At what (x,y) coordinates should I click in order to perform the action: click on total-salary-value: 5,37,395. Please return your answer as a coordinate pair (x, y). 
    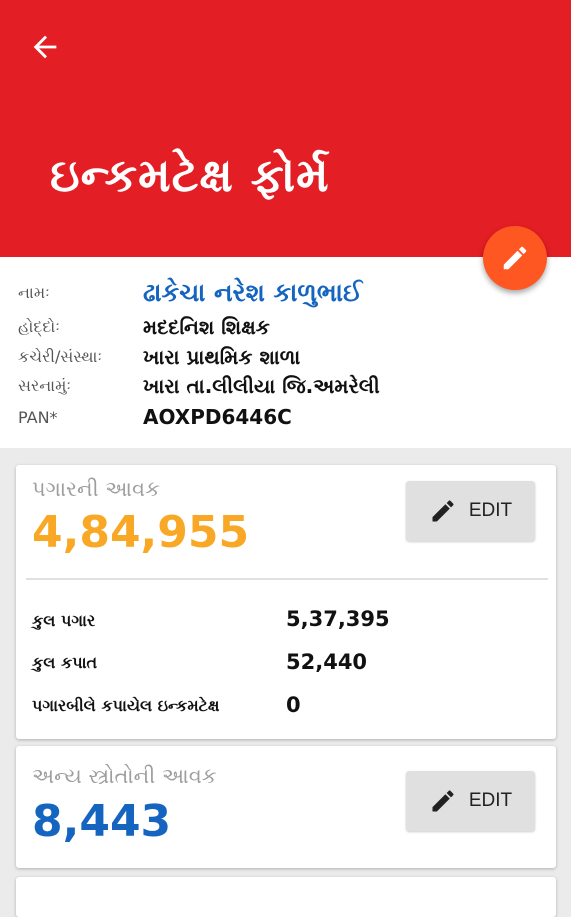
    Looking at the image, I should click on (338, 619).